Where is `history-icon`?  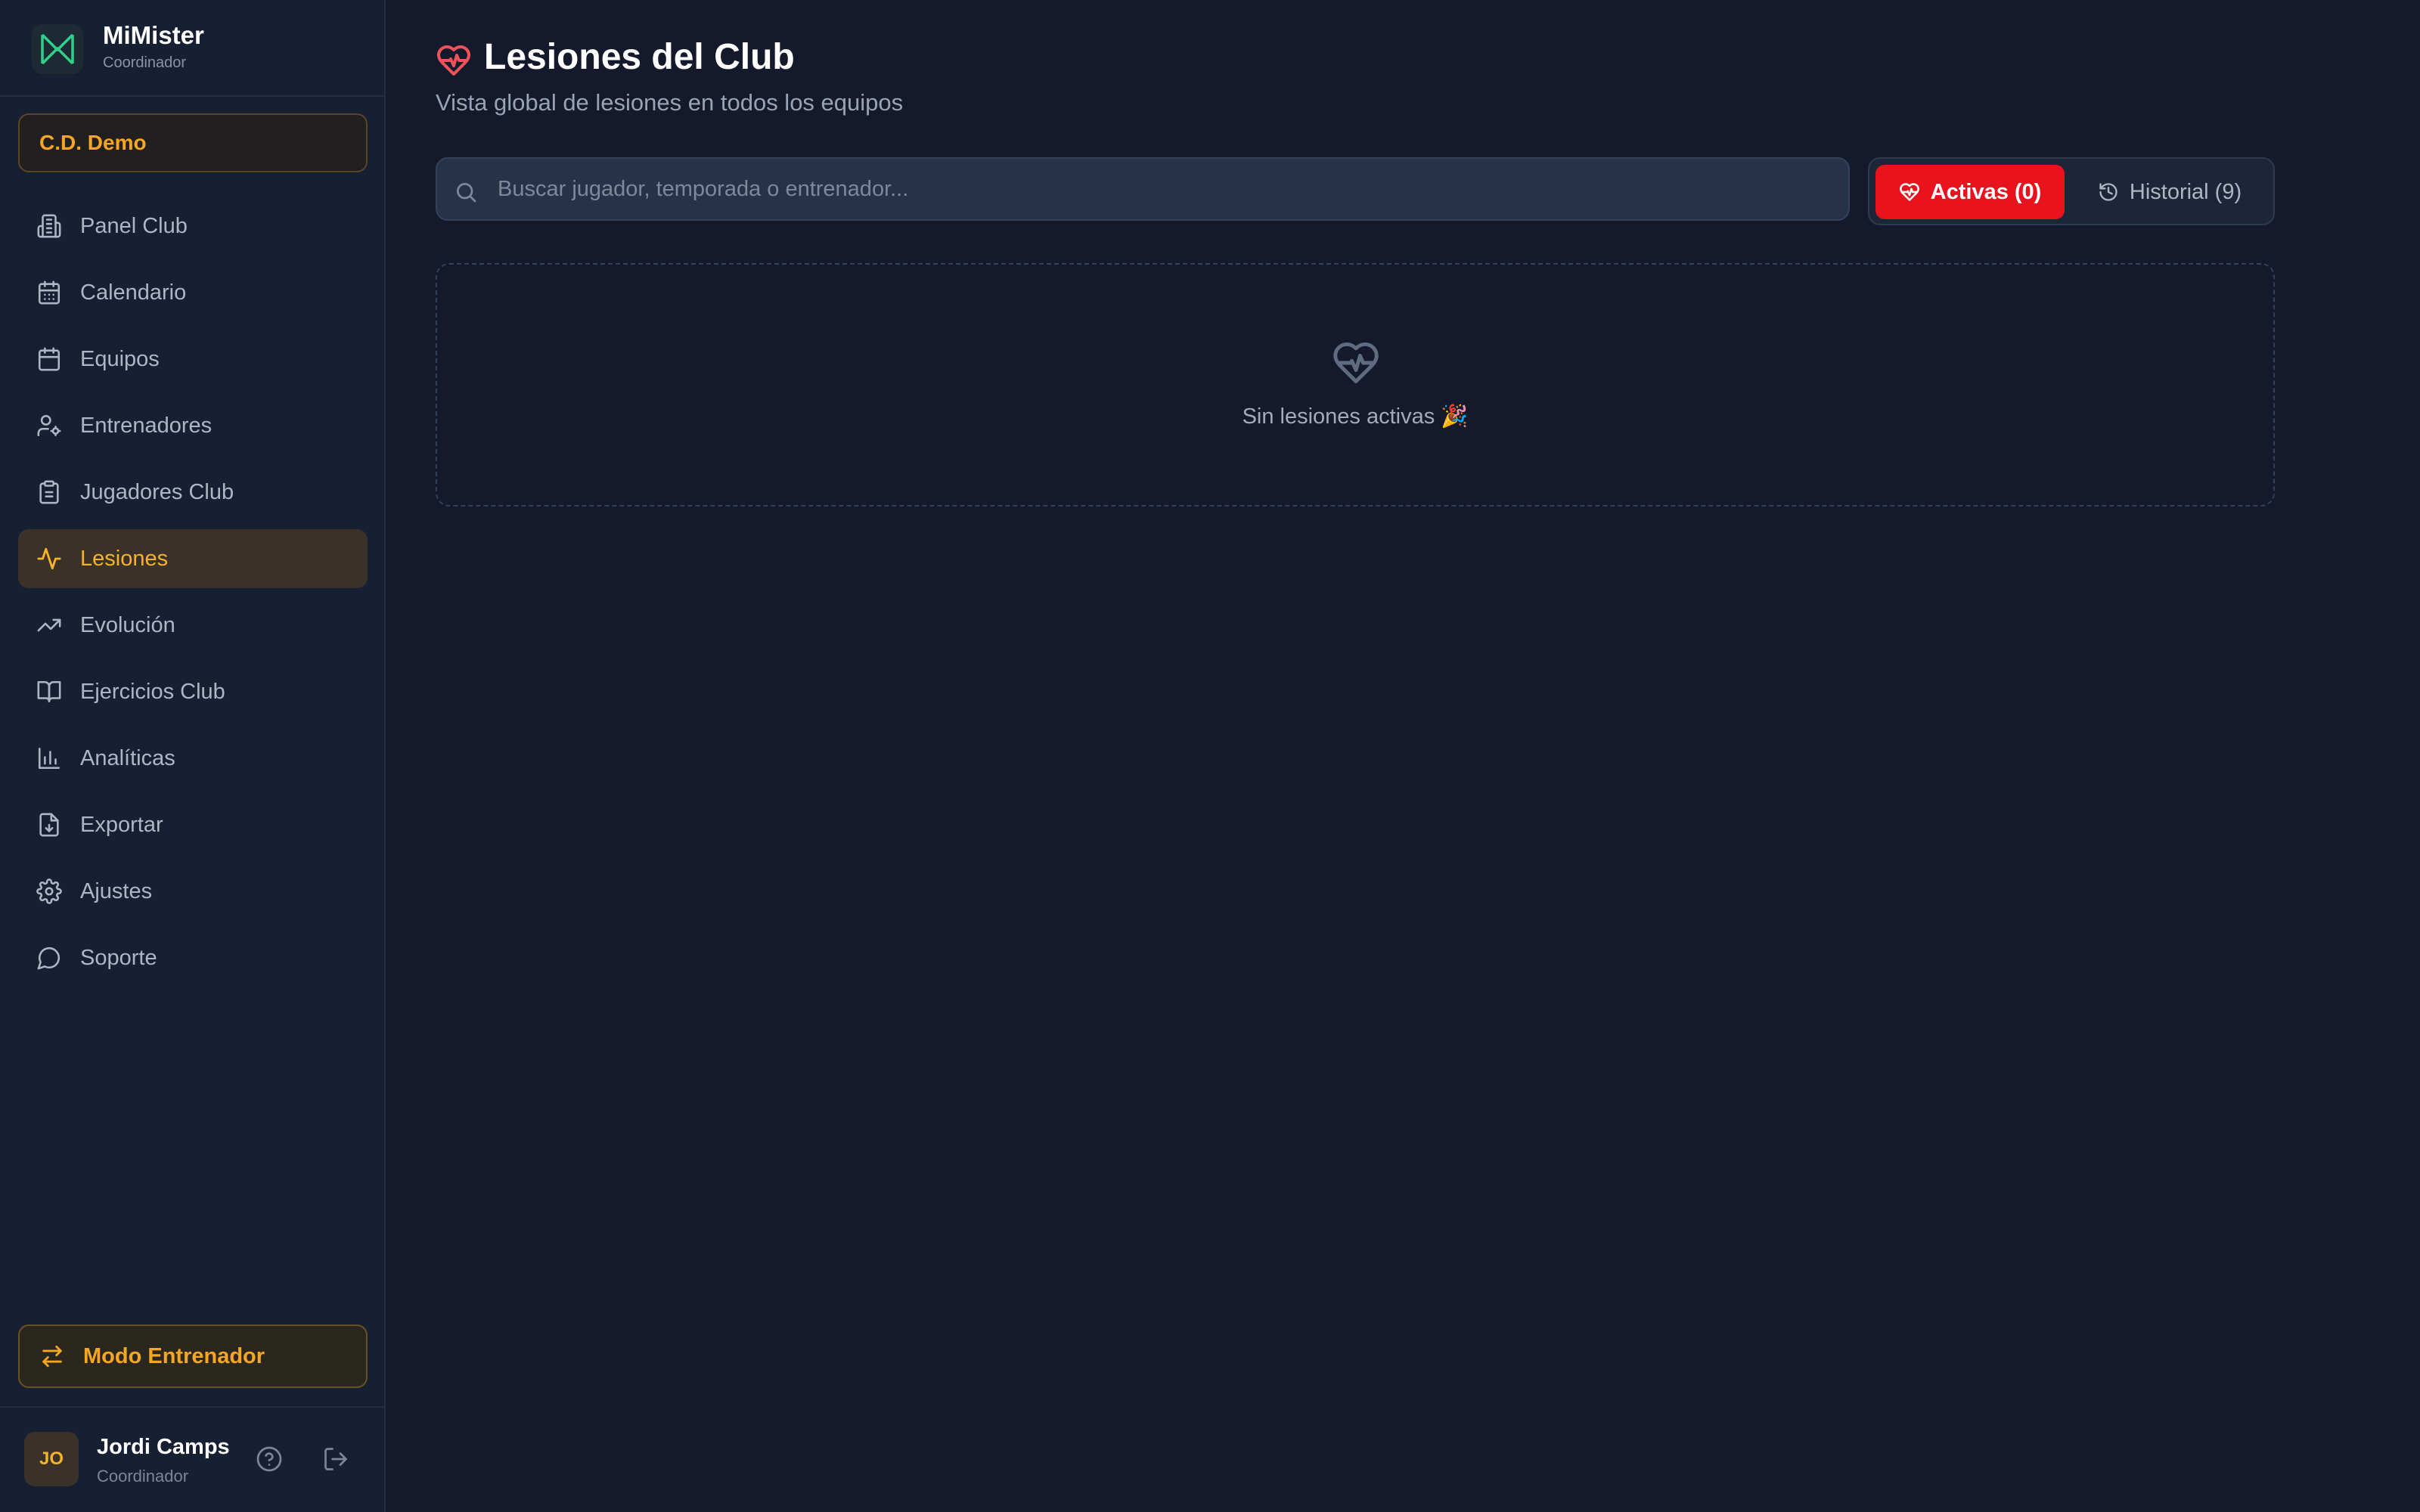 history-icon is located at coordinates (2108, 192).